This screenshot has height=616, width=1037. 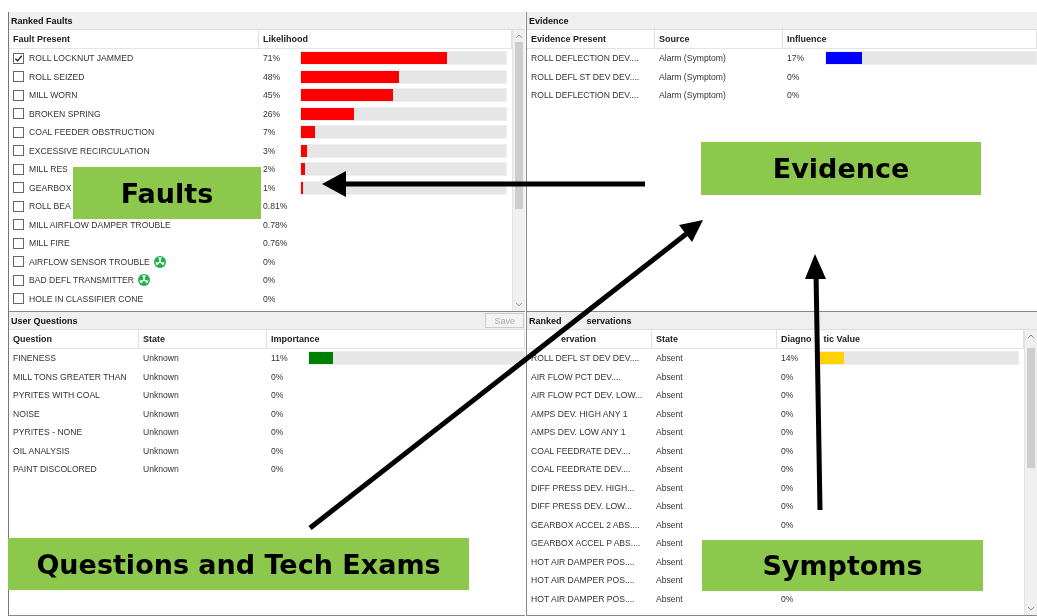 I want to click on likelihood-value: 0.81%, so click(x=276, y=206).